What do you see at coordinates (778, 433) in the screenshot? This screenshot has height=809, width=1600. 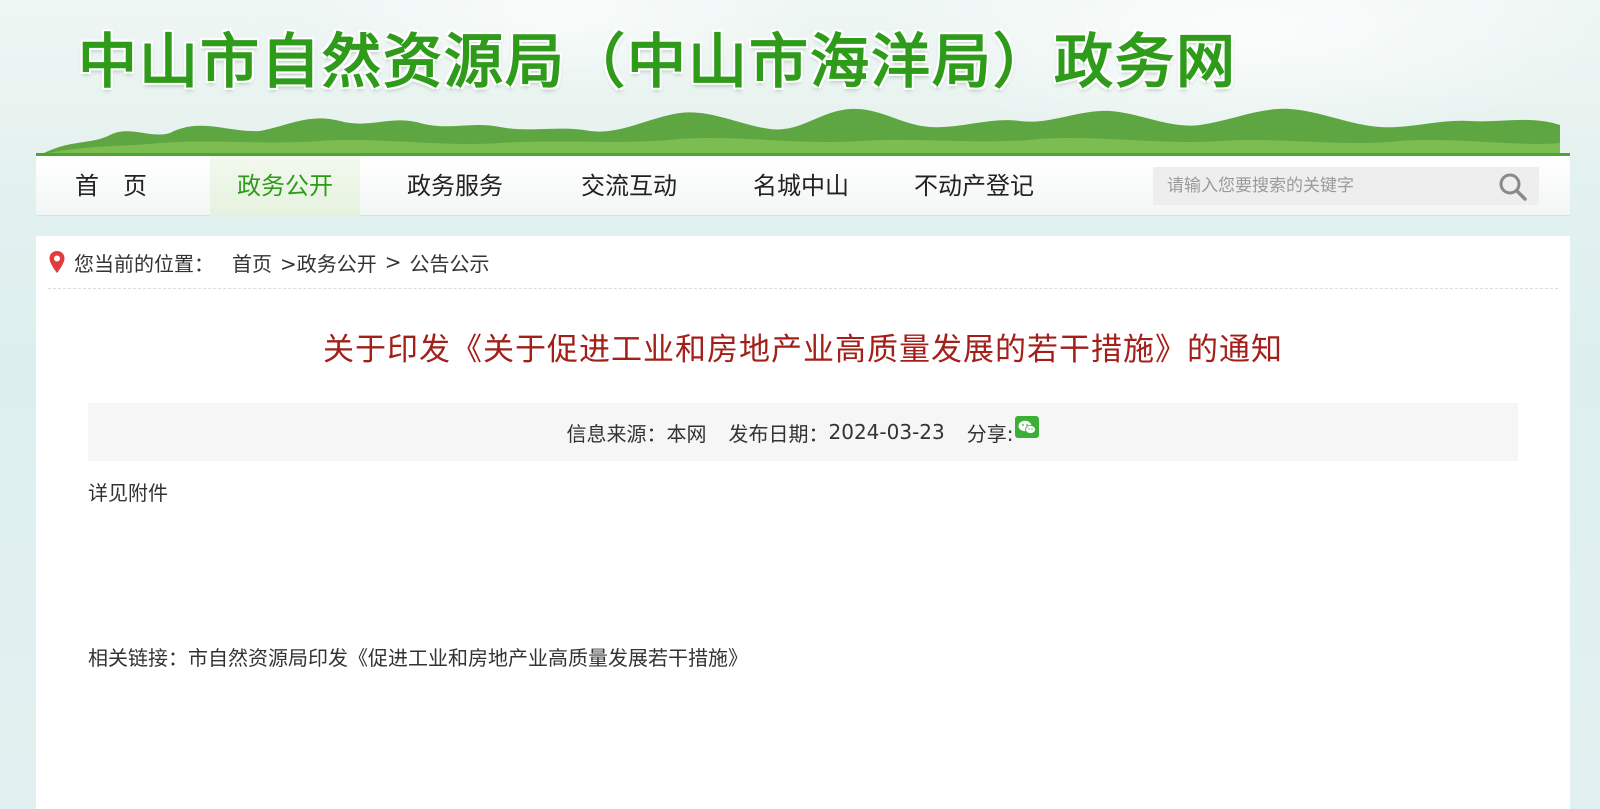 I see `date-label: 发布日期：` at bounding box center [778, 433].